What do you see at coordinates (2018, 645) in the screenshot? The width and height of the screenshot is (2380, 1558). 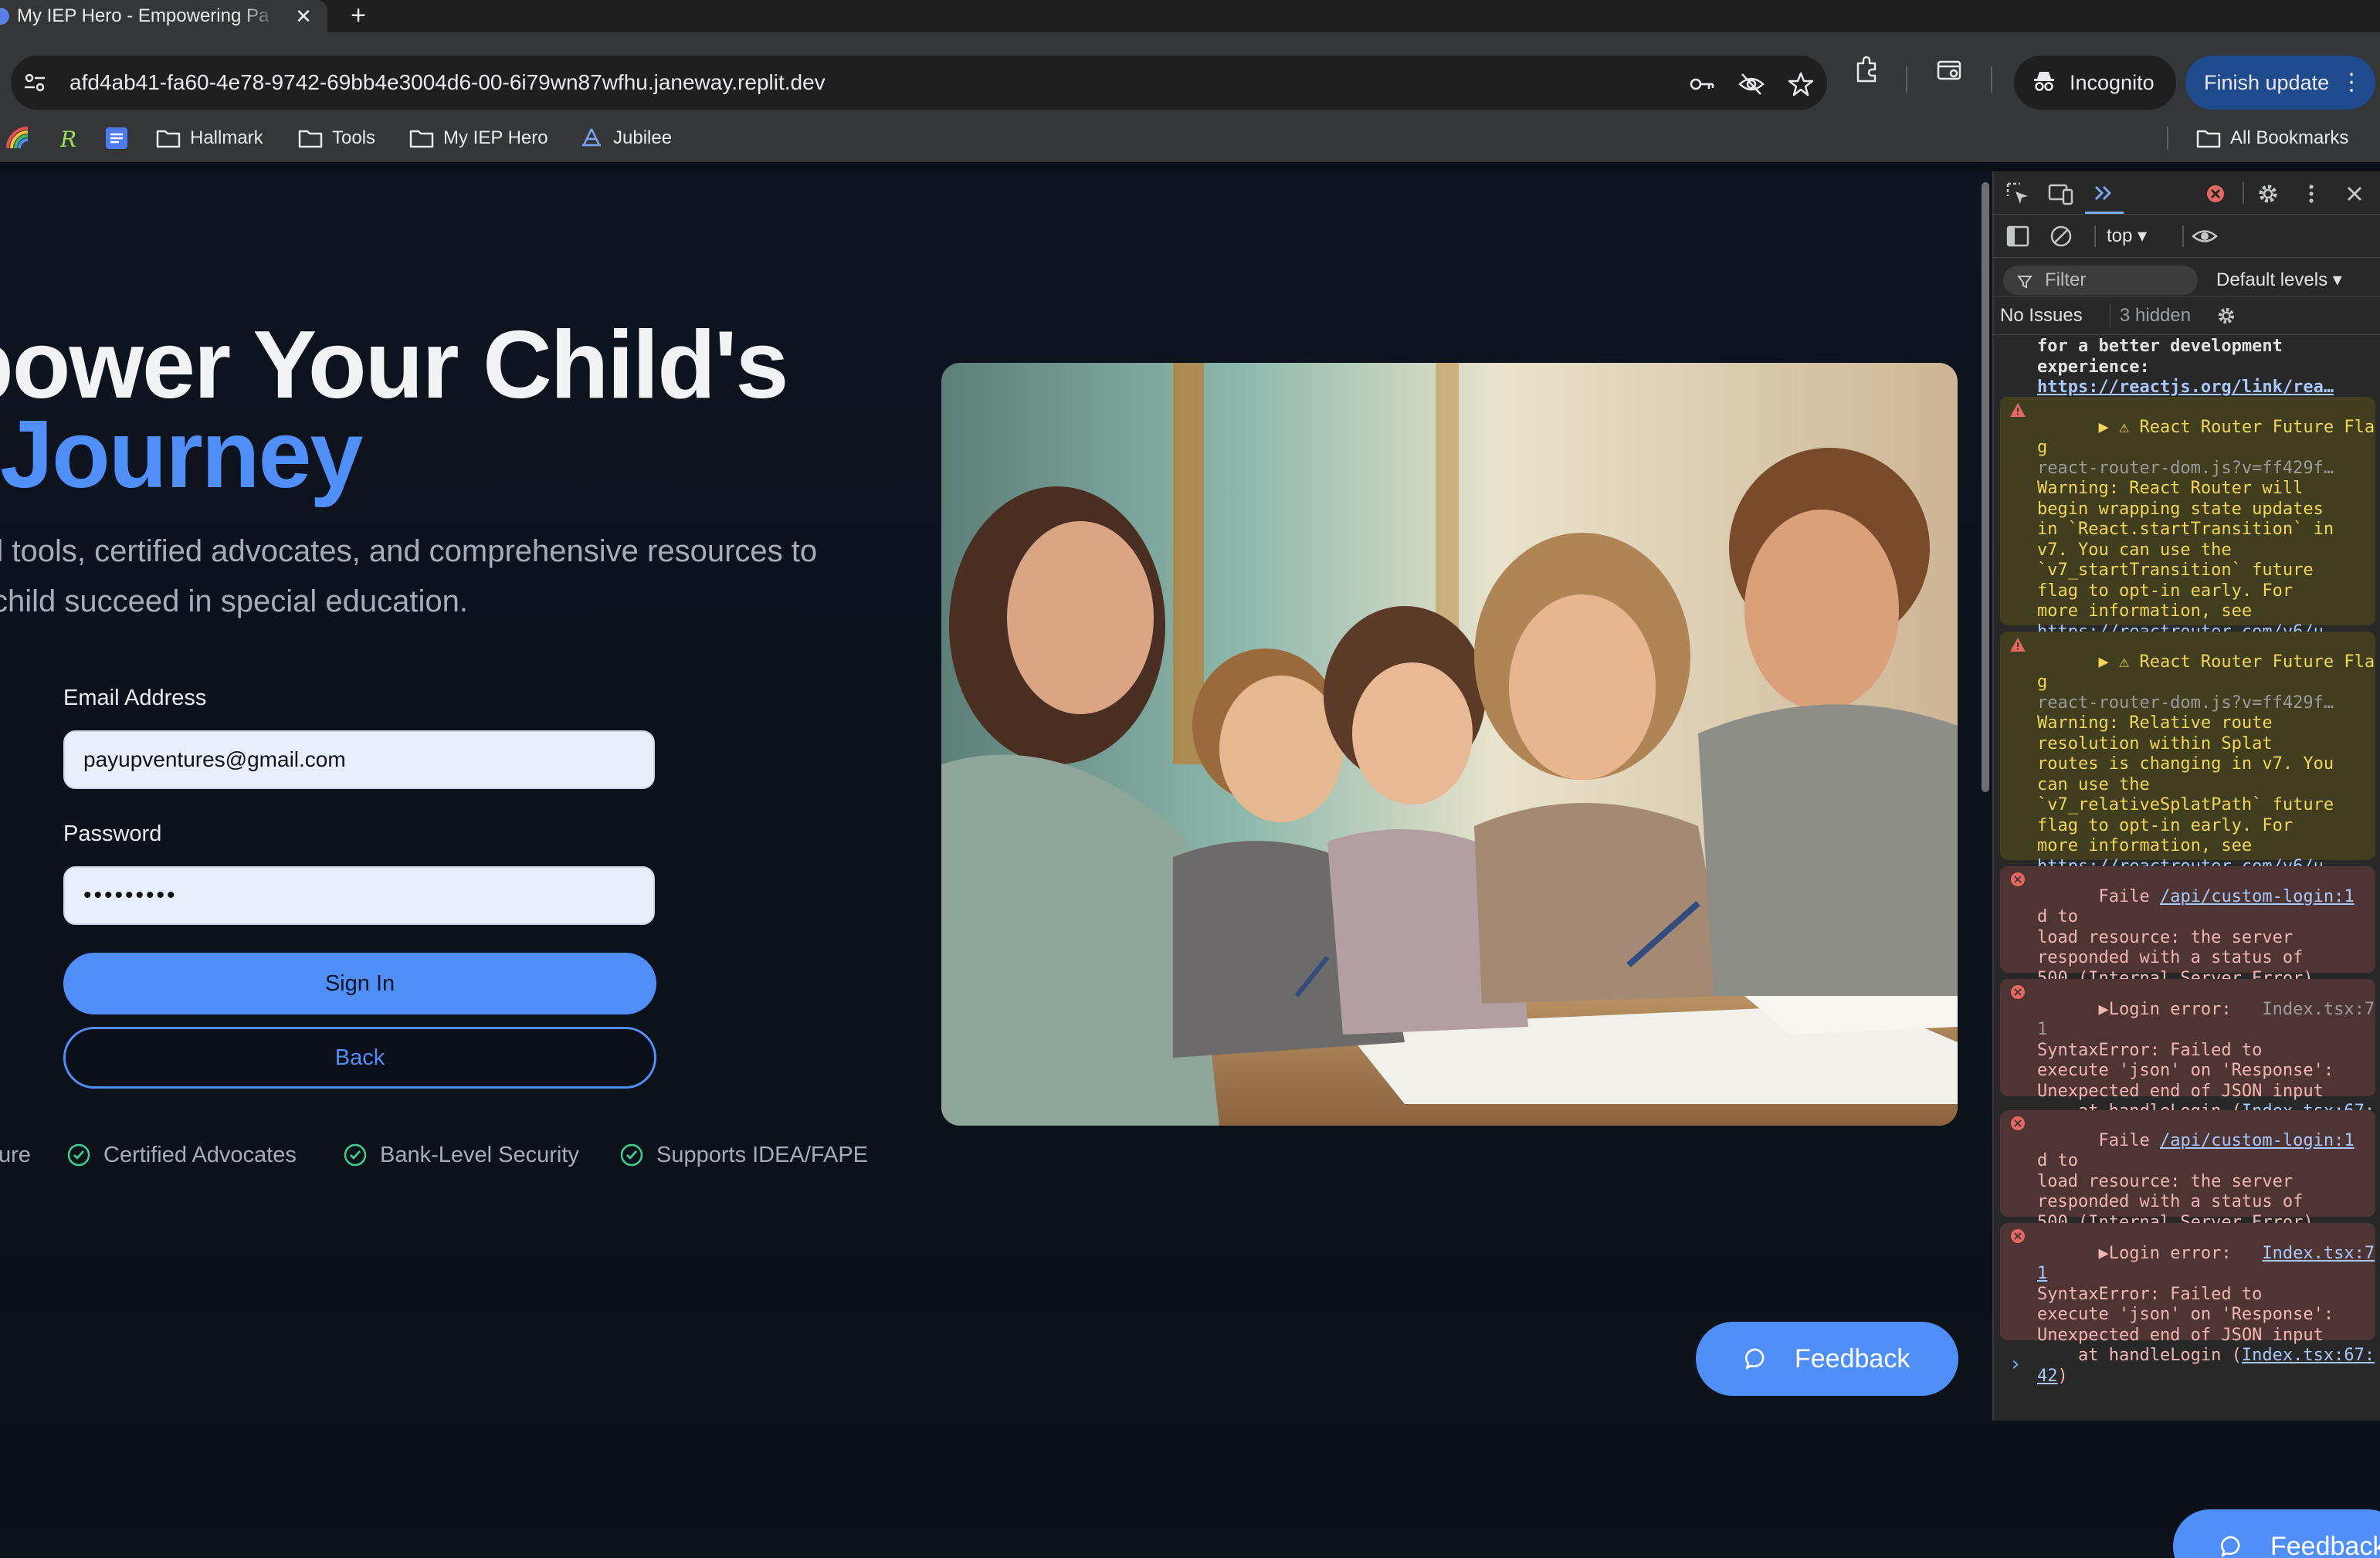 I see `warning-icon` at bounding box center [2018, 645].